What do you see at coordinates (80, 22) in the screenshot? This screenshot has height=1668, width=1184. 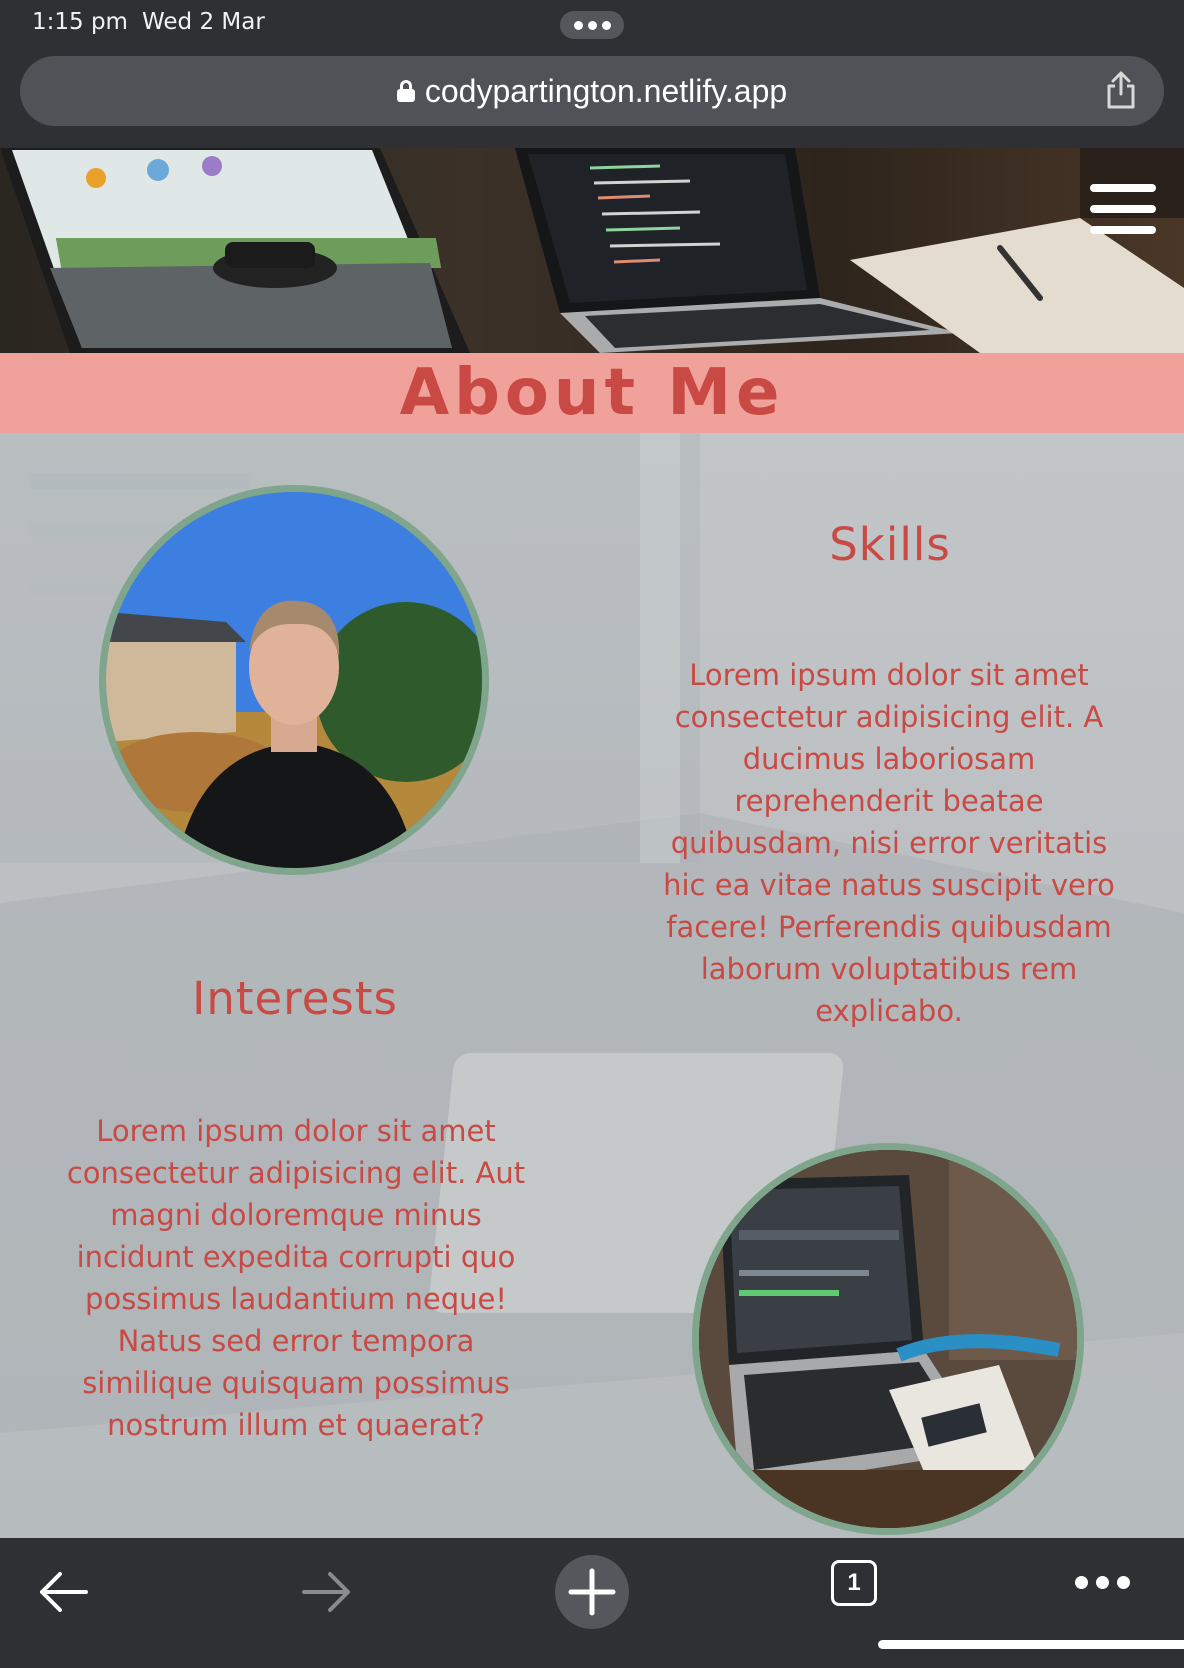 I see `status-time: 1:15 pm` at bounding box center [80, 22].